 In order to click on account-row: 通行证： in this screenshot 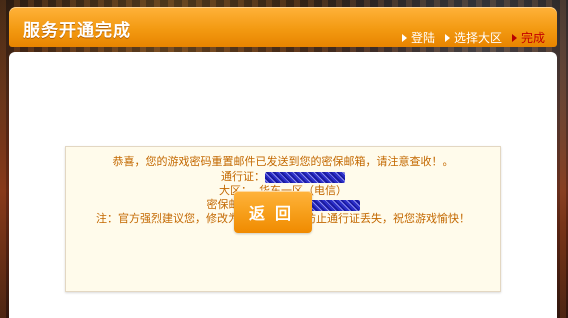, I will do `click(283, 176)`.